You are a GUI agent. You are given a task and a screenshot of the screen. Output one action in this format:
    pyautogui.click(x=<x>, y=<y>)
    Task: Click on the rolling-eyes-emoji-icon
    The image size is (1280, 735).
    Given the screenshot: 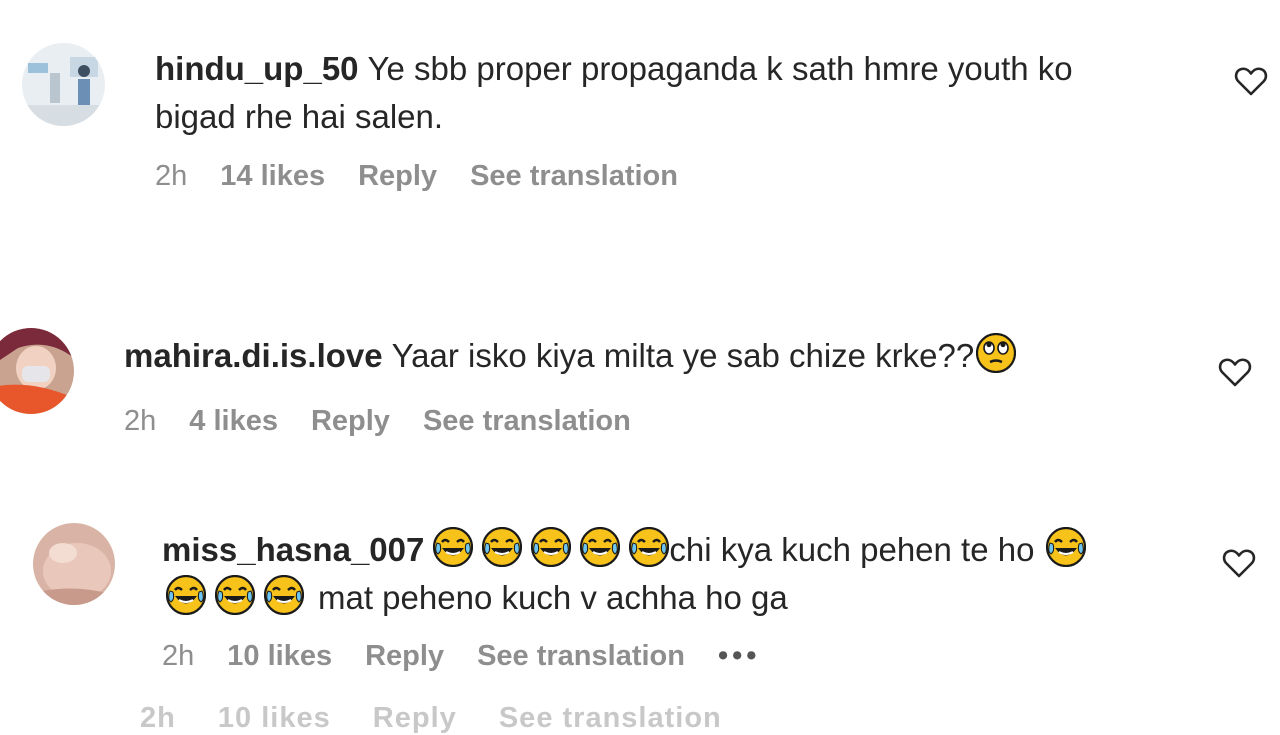 What is the action you would take?
    pyautogui.click(x=996, y=353)
    